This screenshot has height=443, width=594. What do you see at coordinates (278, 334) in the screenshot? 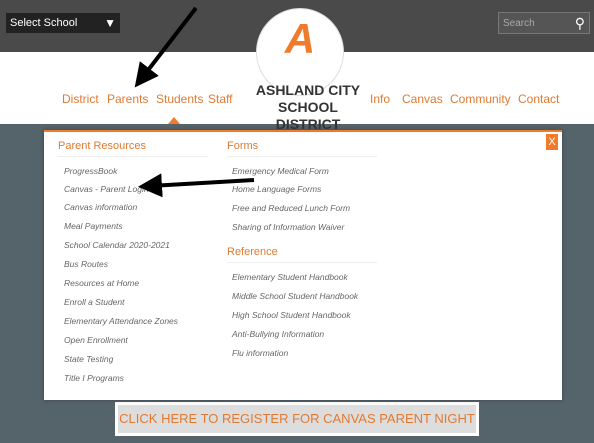
I see `link-anti-bullying-info: Anti-Bullying Information` at bounding box center [278, 334].